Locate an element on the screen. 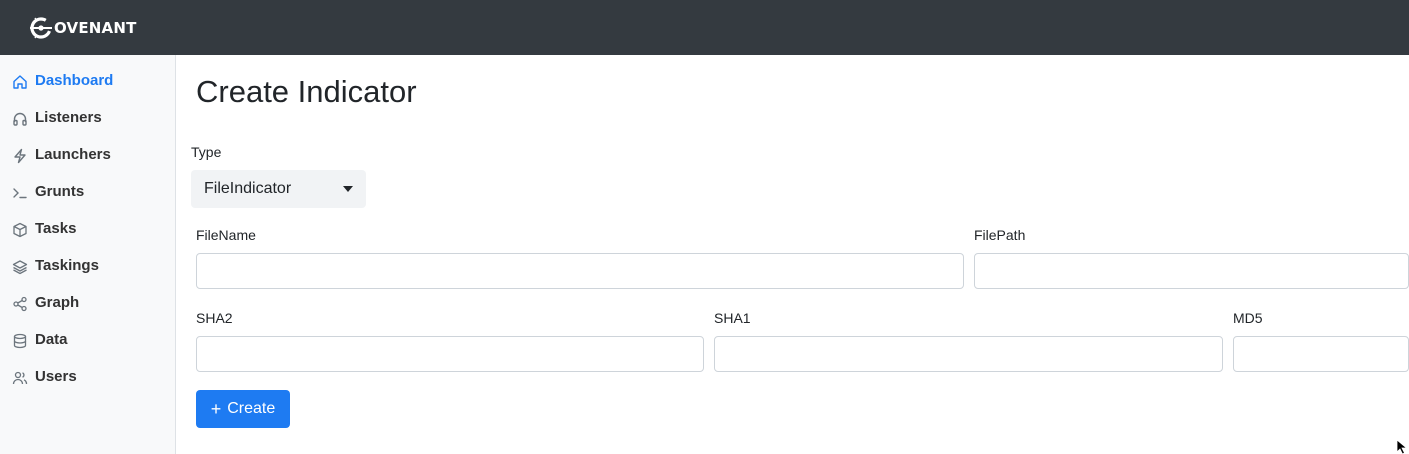 The width and height of the screenshot is (1409, 454). sidebar-item-data: Data is located at coordinates (87, 340).